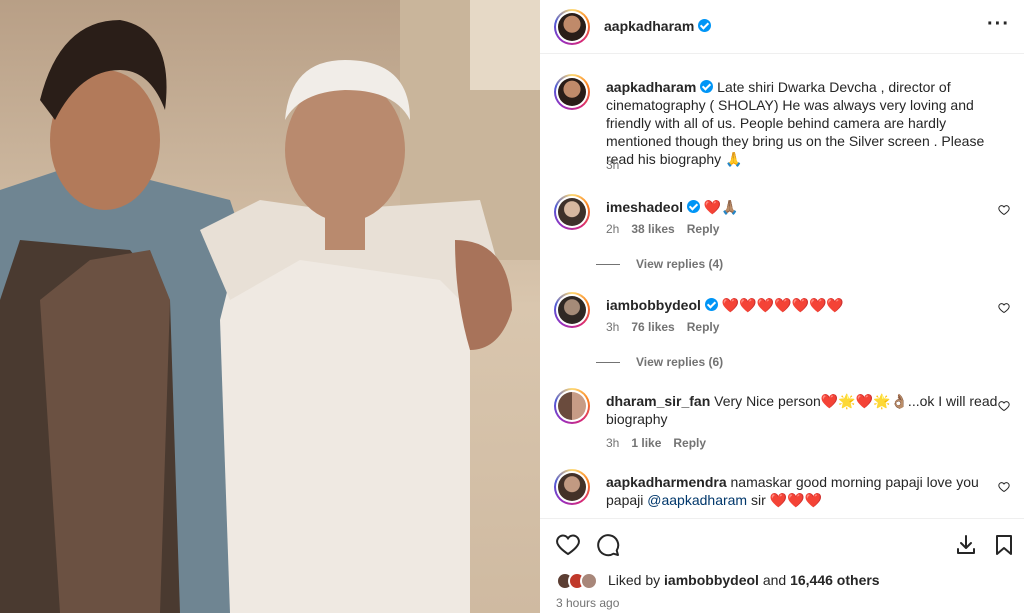  Describe the element at coordinates (649, 26) in the screenshot. I see `author-username-text: aapkadharam` at that location.